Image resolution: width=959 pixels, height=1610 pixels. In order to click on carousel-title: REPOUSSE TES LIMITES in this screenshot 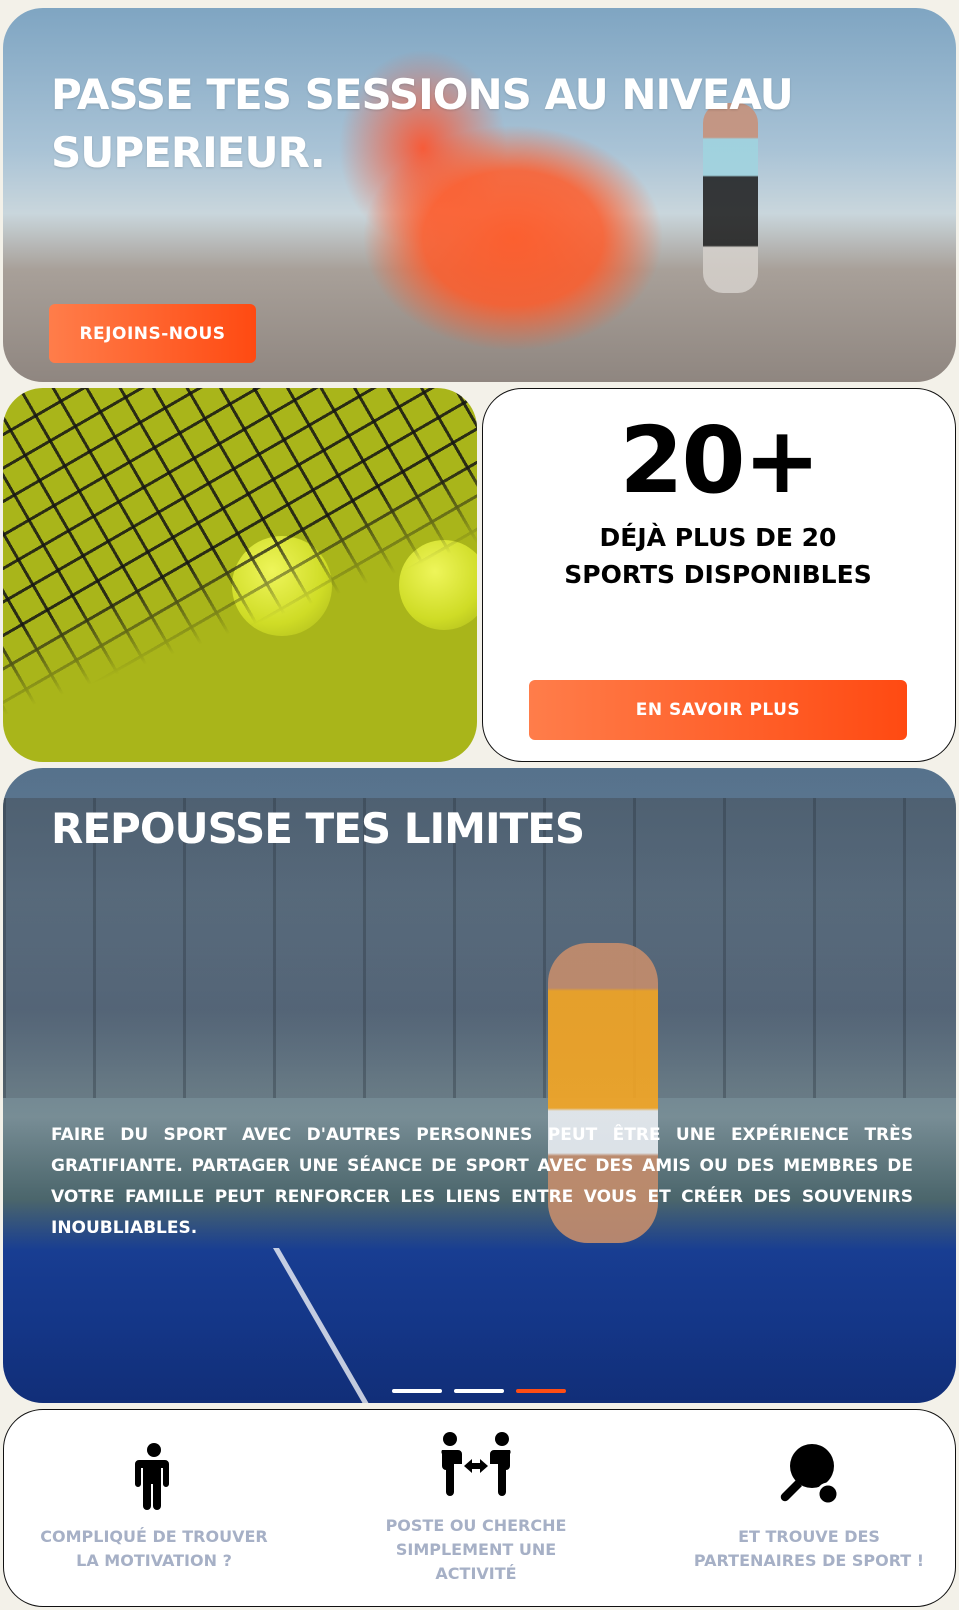, I will do `click(318, 828)`.